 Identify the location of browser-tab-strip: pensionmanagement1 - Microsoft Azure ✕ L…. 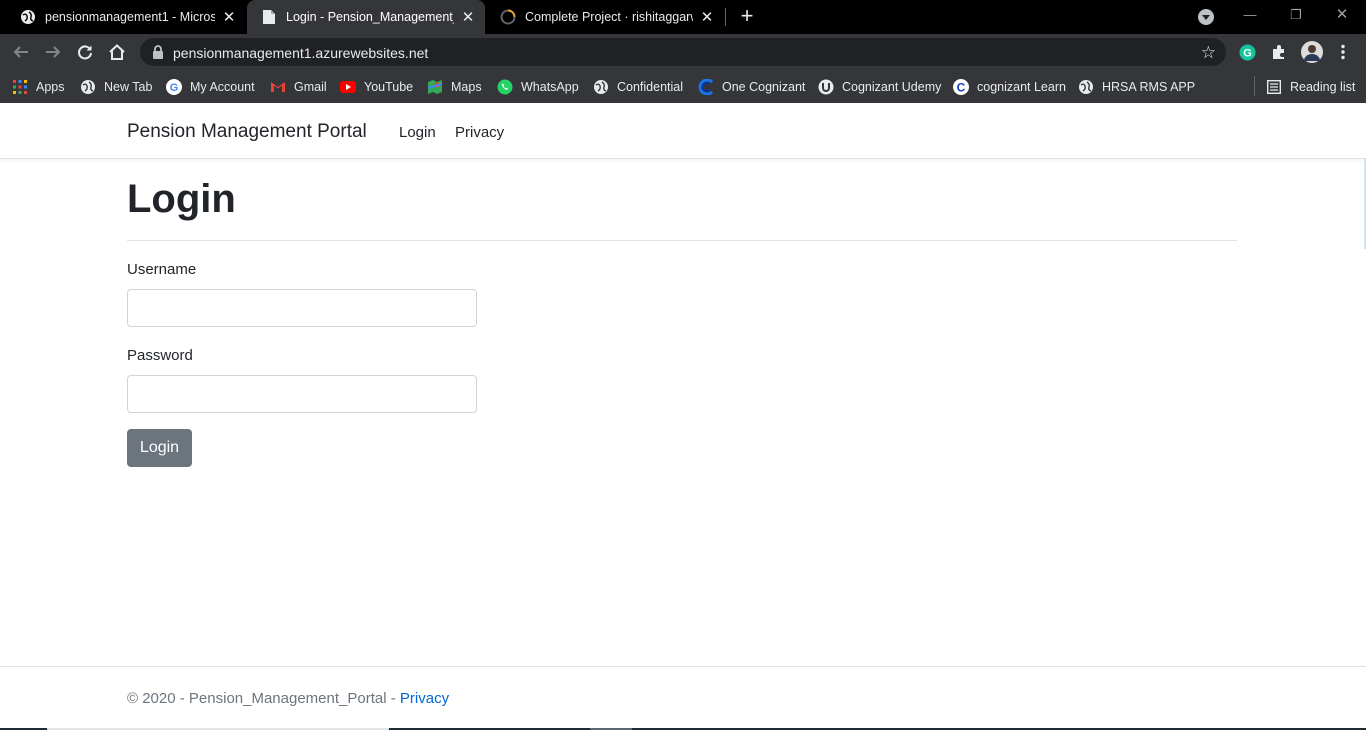
(683, 17).